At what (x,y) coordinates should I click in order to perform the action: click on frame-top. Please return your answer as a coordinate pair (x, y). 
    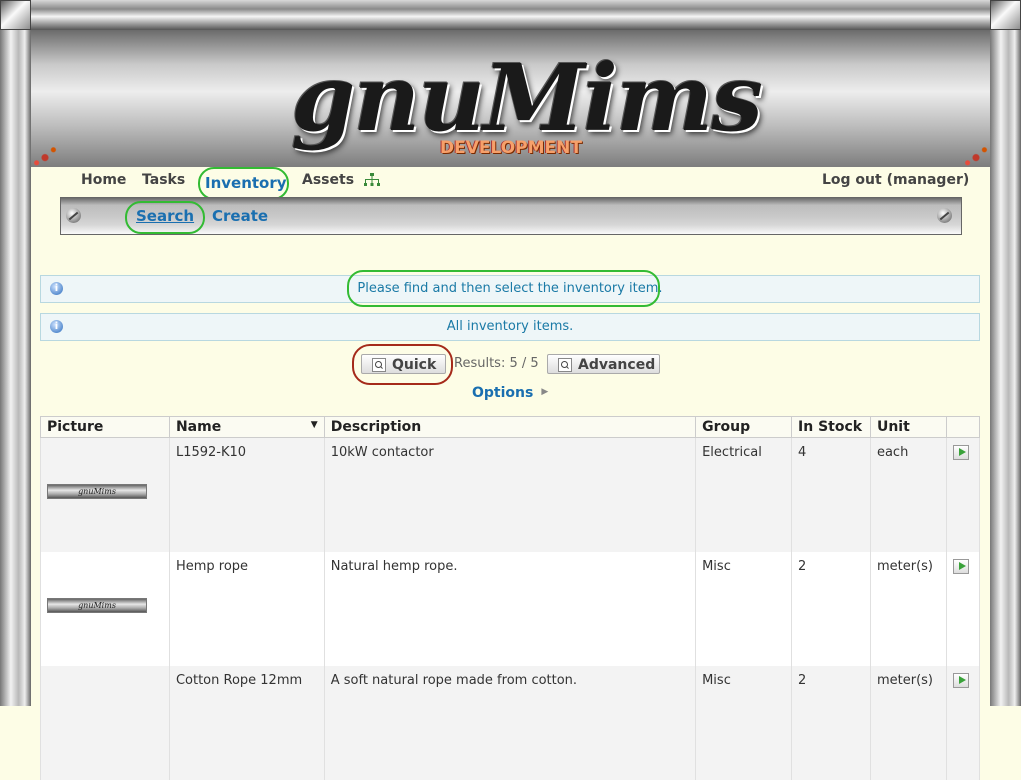
    Looking at the image, I should click on (510, 15).